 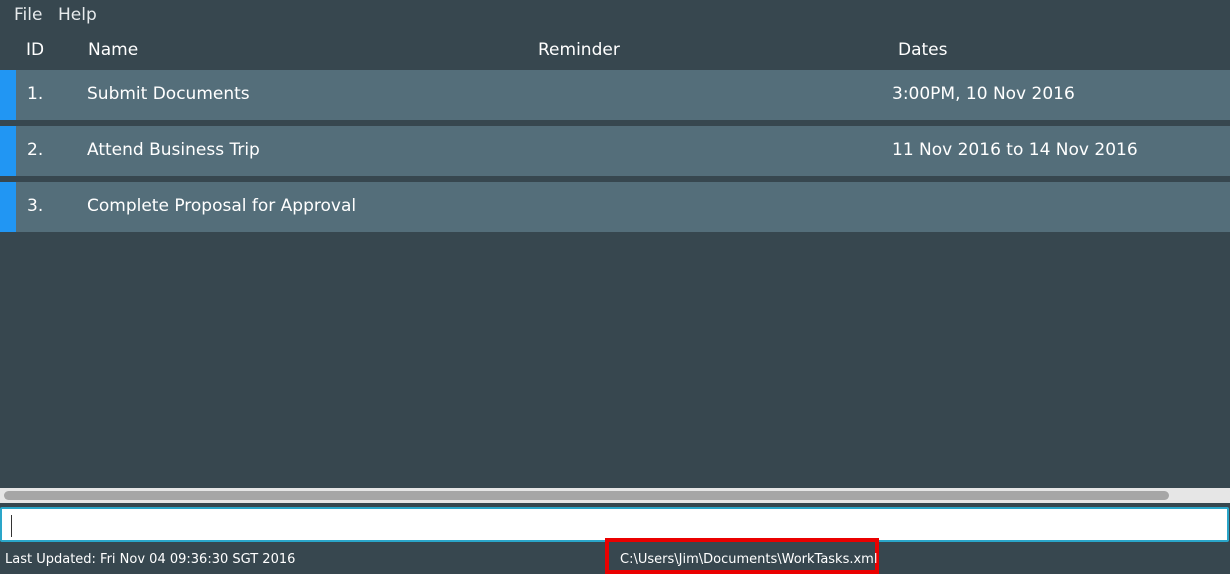 I want to click on horizontal-scrollbar, so click(x=615, y=495).